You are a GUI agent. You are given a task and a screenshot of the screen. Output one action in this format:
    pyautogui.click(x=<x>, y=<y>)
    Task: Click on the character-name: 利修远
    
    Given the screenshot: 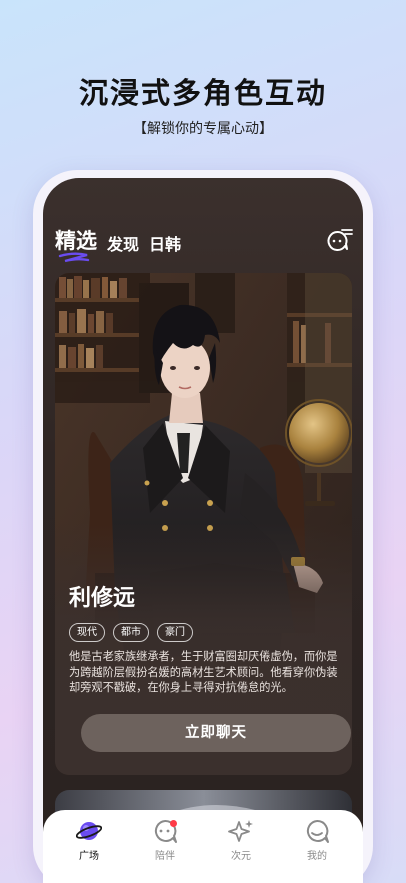 What is the action you would take?
    pyautogui.click(x=102, y=598)
    